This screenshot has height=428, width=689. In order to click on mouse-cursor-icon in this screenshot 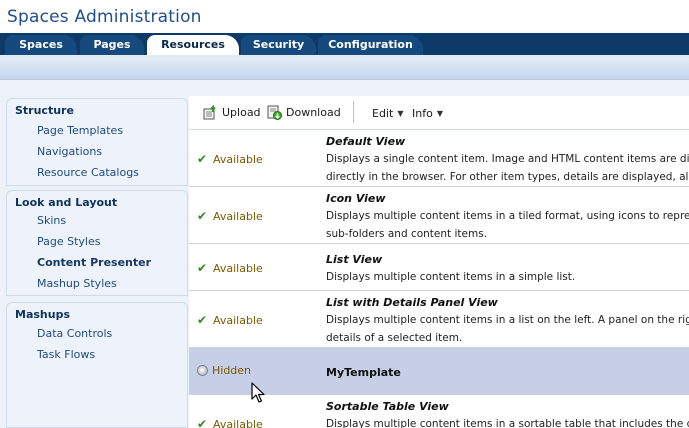, I will do `click(258, 392)`.